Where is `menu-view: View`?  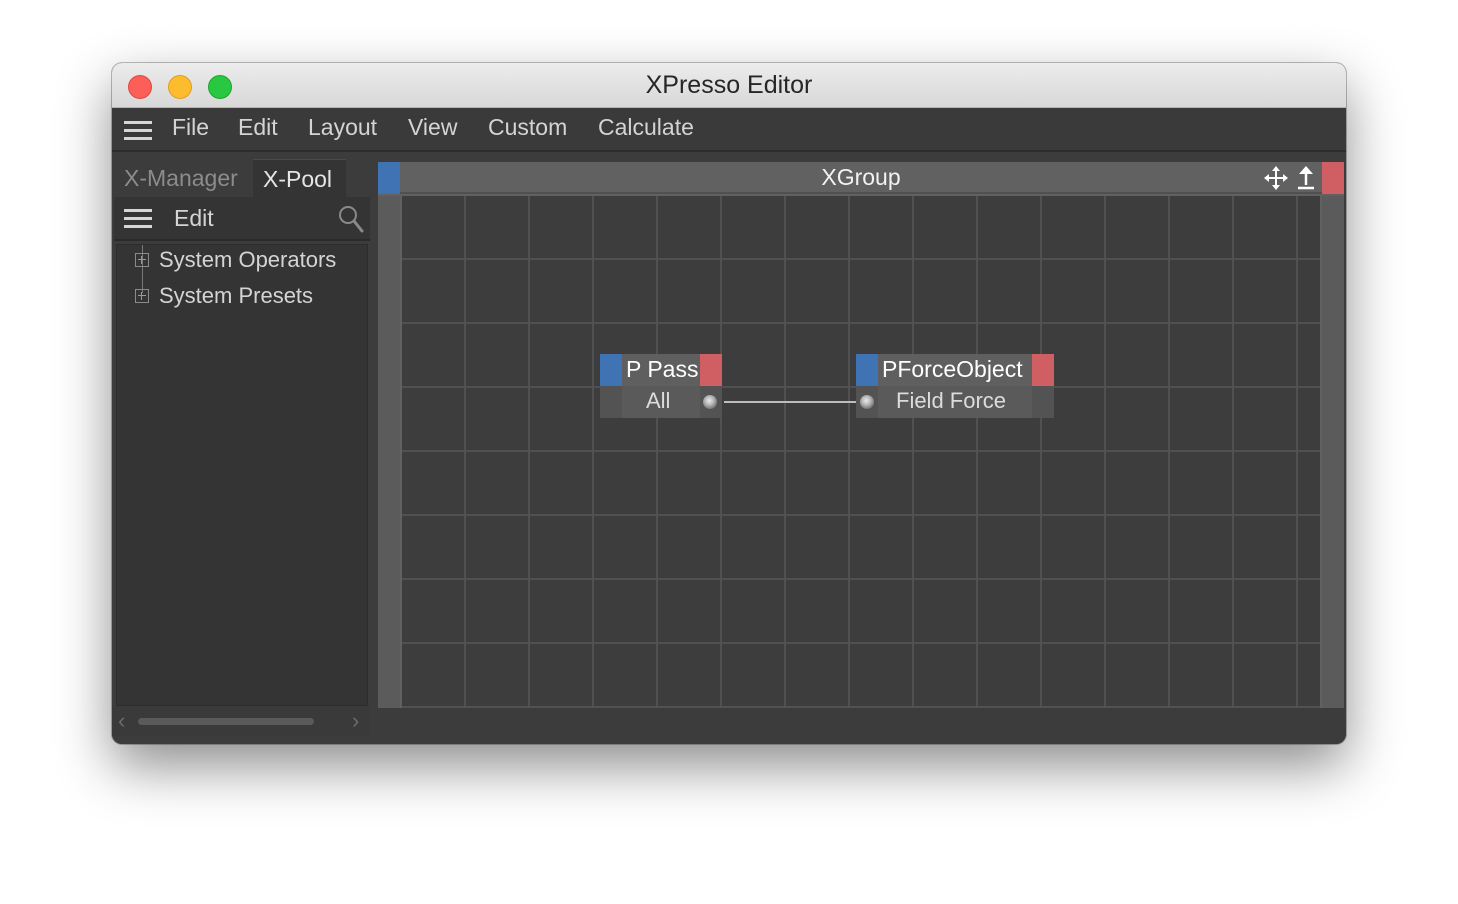 menu-view: View is located at coordinates (432, 127).